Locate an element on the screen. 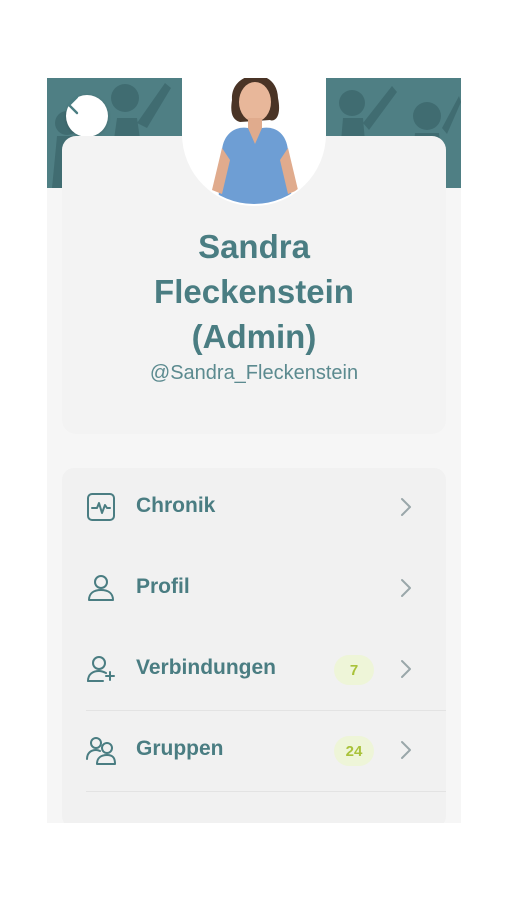 The width and height of the screenshot is (507, 900). menu-item-verbindungen: Verbindungen 7 is located at coordinates (254, 670).